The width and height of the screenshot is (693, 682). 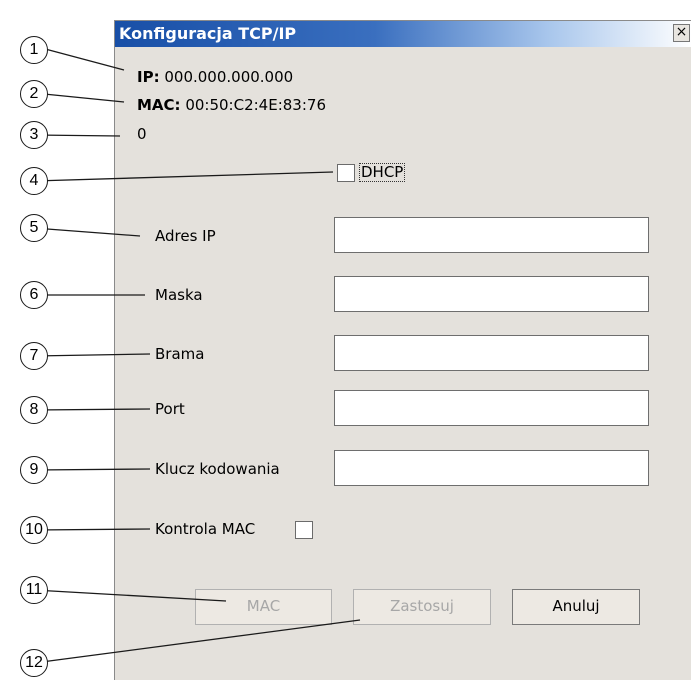 I want to click on callout-2: 2, so click(x=34, y=94).